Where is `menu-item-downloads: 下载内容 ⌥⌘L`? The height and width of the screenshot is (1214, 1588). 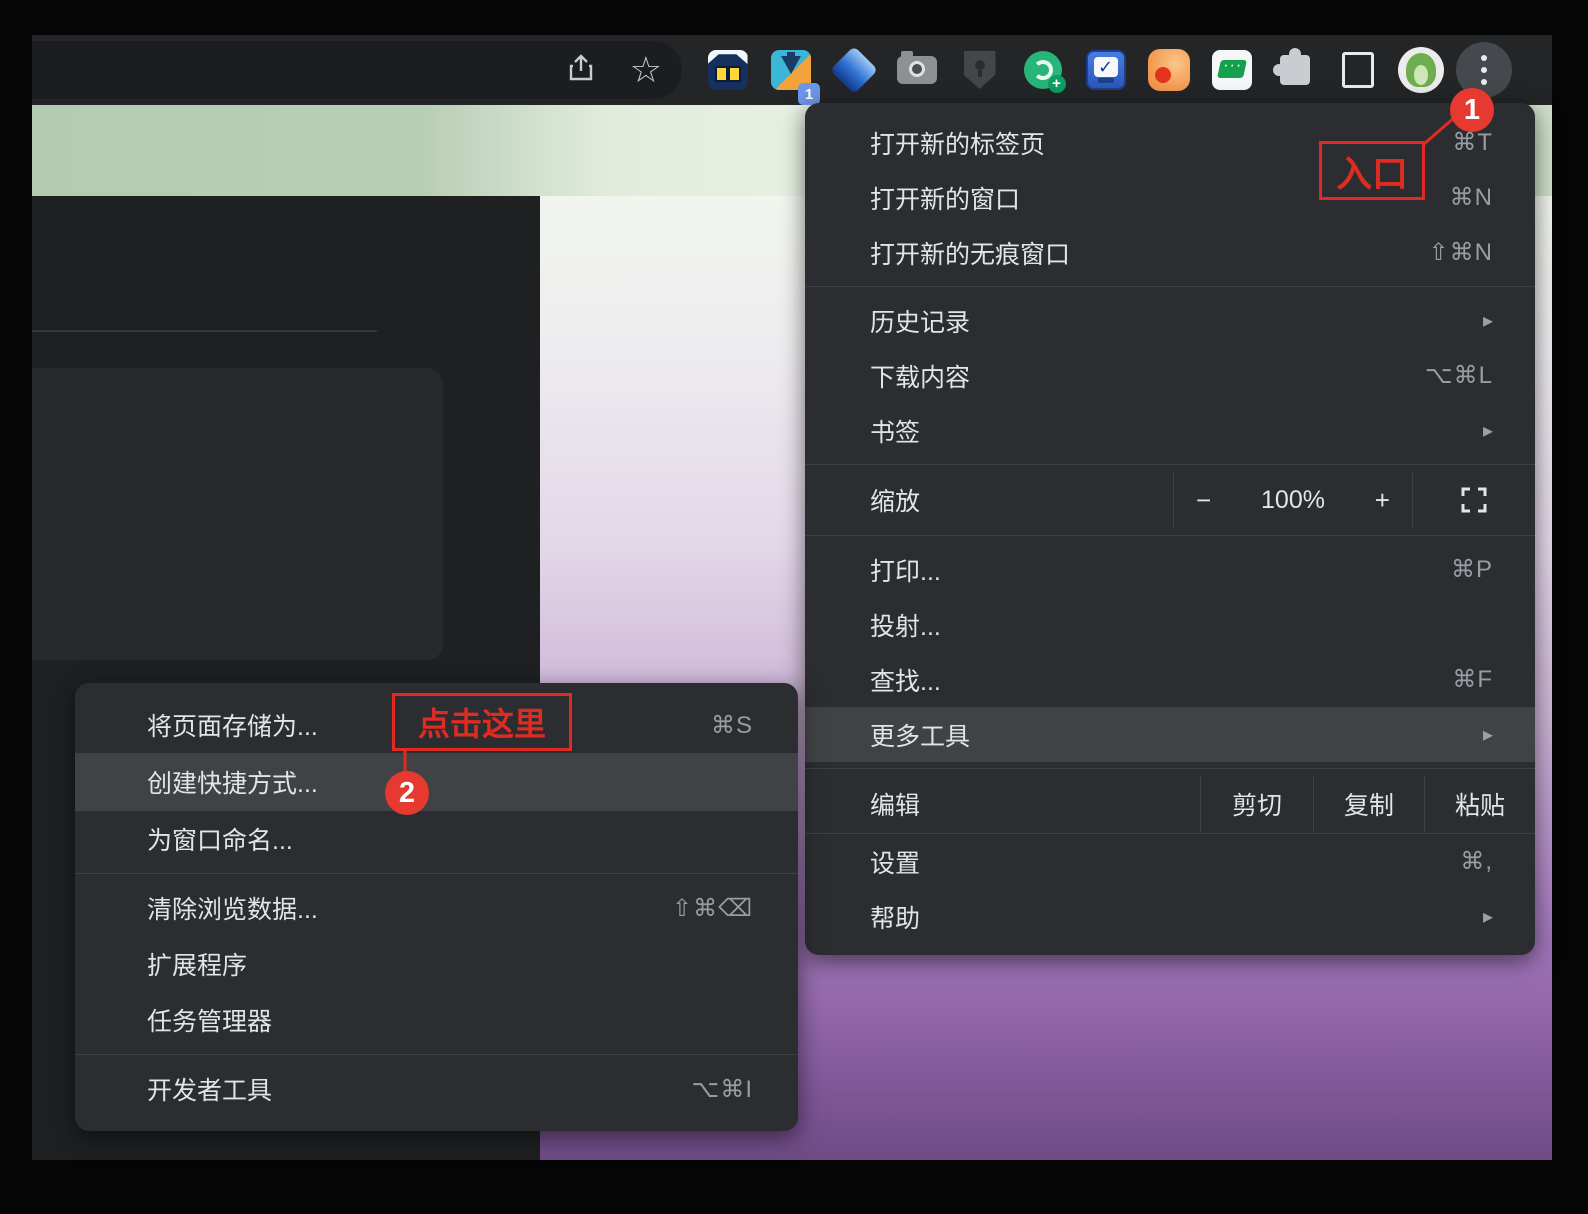 menu-item-downloads: 下载内容 ⌥⌘L is located at coordinates (1170, 375).